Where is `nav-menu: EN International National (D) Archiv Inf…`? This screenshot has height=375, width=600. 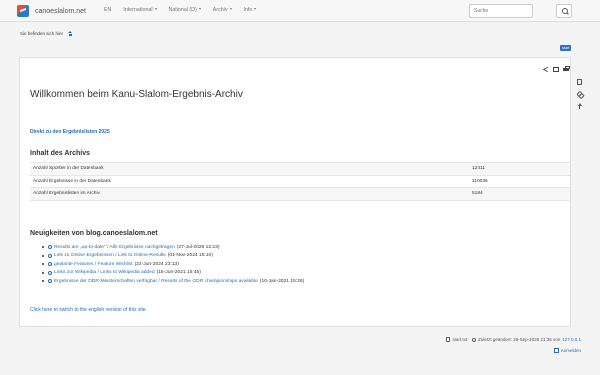 nav-menu: EN International National (D) Archiv Inf… is located at coordinates (186, 10).